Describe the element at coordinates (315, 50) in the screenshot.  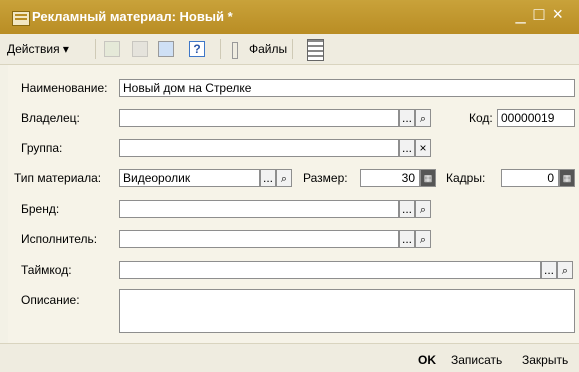
I see `grid-icon` at that location.